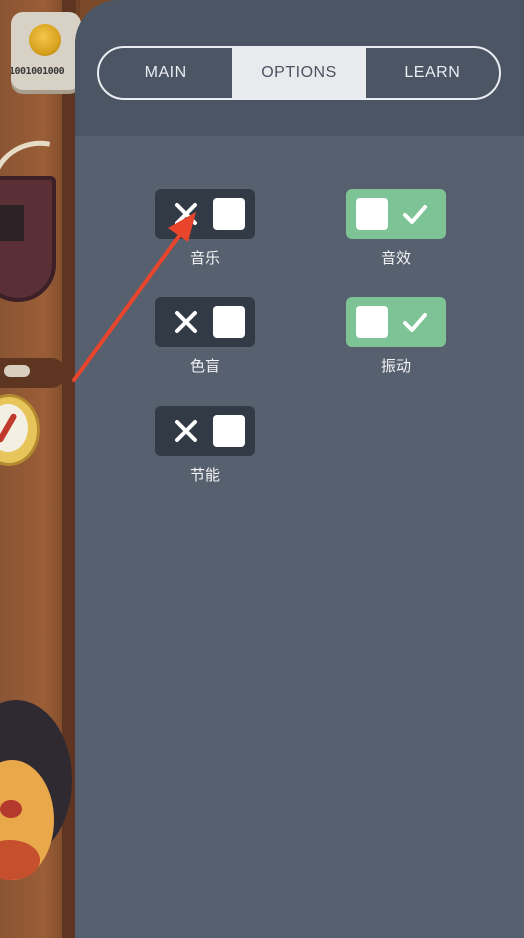 The height and width of the screenshot is (938, 524). I want to click on tab-learn: LEARN, so click(432, 73).